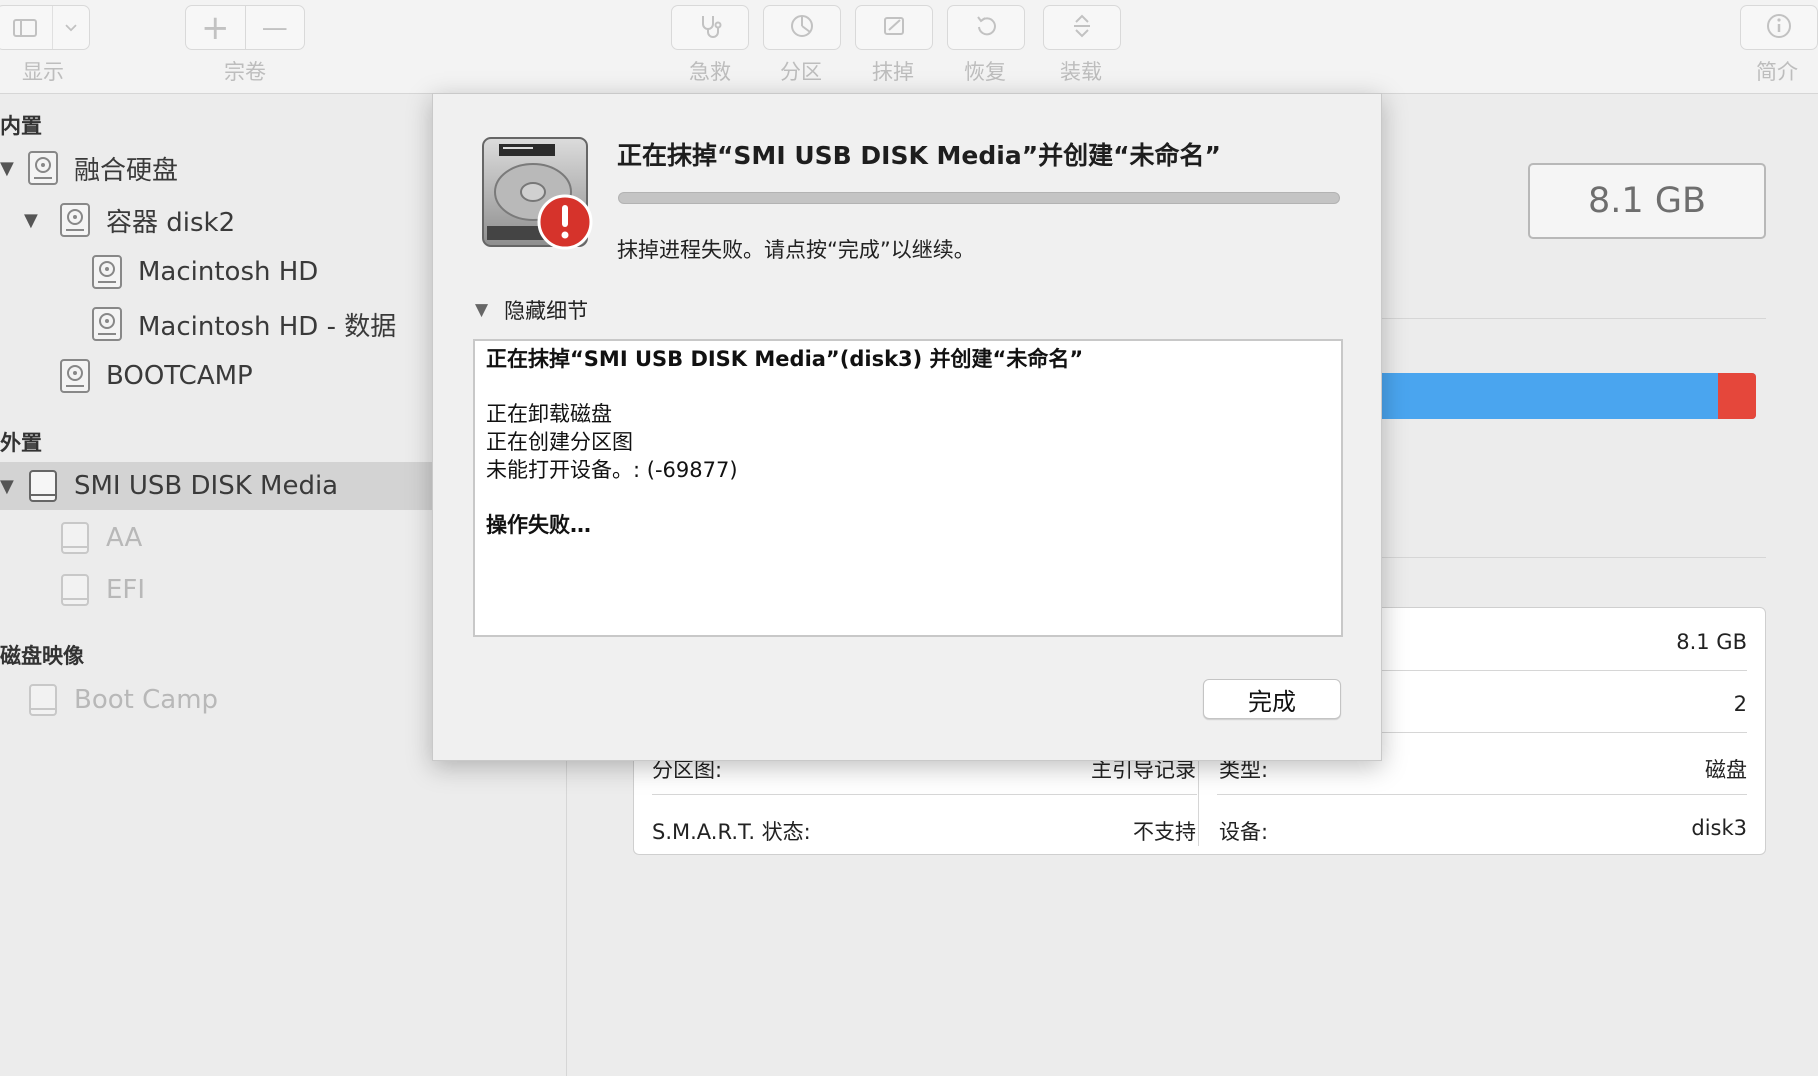  I want to click on view-label: 显示, so click(43, 72).